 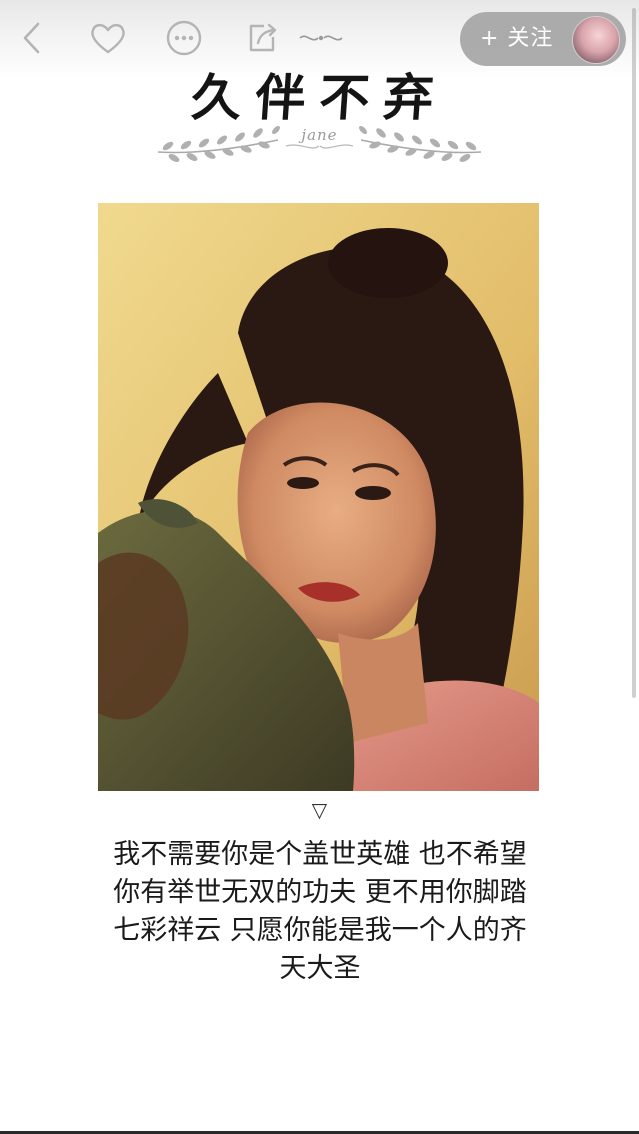 What do you see at coordinates (321, 38) in the screenshot?
I see `ornament-icon` at bounding box center [321, 38].